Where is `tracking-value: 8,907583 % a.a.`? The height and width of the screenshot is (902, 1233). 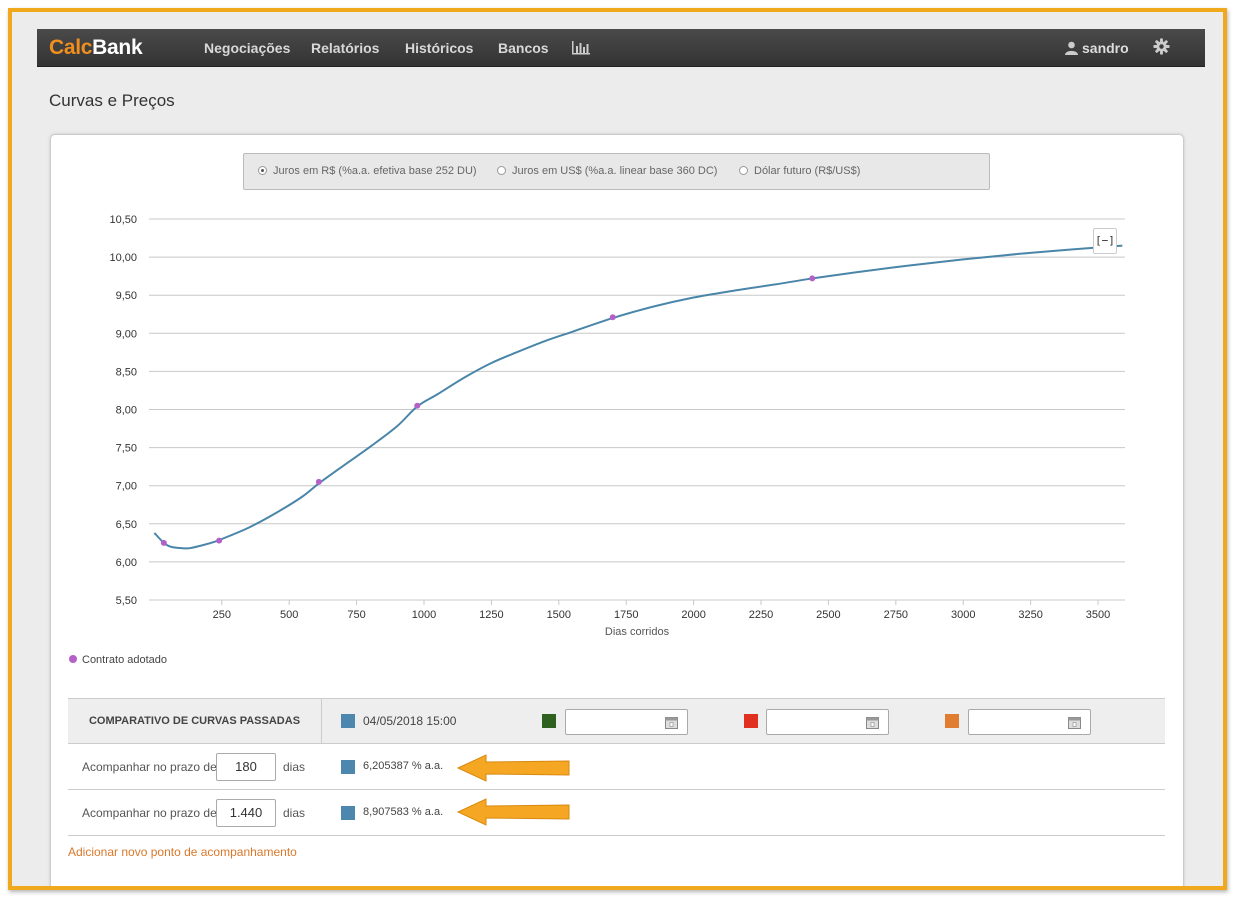 tracking-value: 8,907583 % a.a. is located at coordinates (403, 812).